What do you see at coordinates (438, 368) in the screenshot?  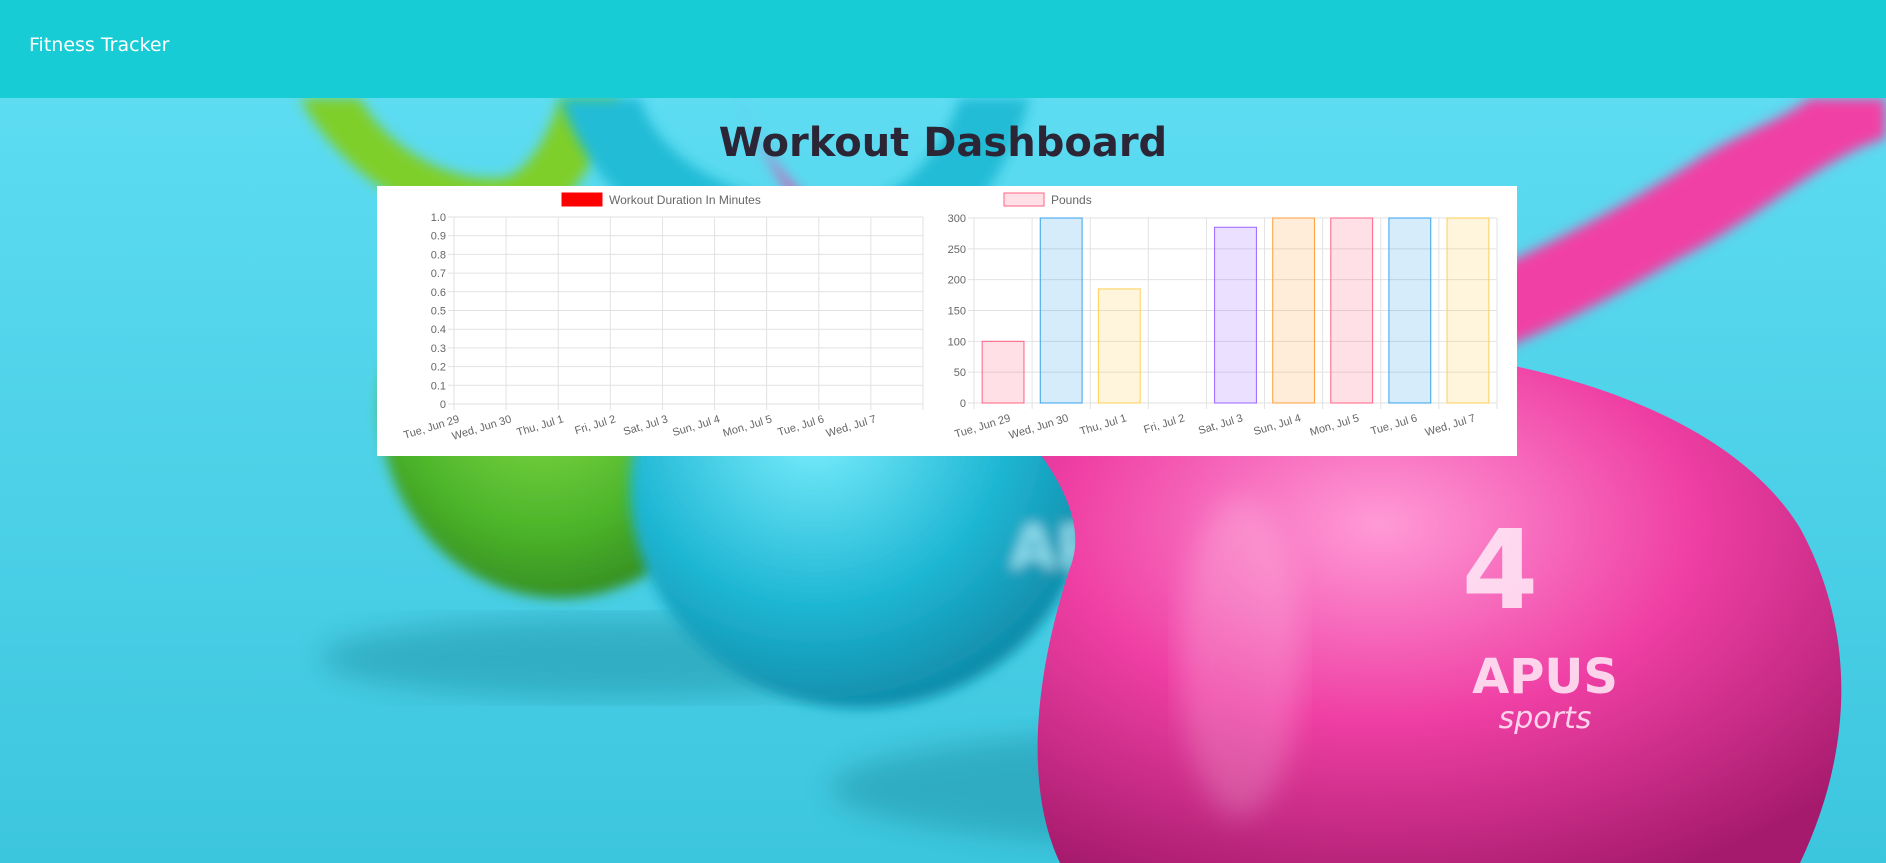 I see `y-tick-label: 0.2` at bounding box center [438, 368].